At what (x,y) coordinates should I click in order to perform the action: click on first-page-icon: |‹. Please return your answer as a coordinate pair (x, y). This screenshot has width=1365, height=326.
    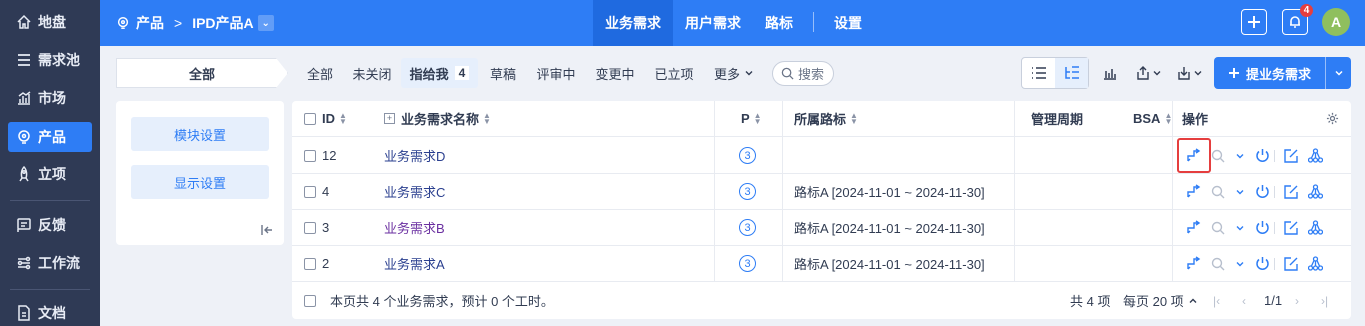
    Looking at the image, I should click on (1216, 301).